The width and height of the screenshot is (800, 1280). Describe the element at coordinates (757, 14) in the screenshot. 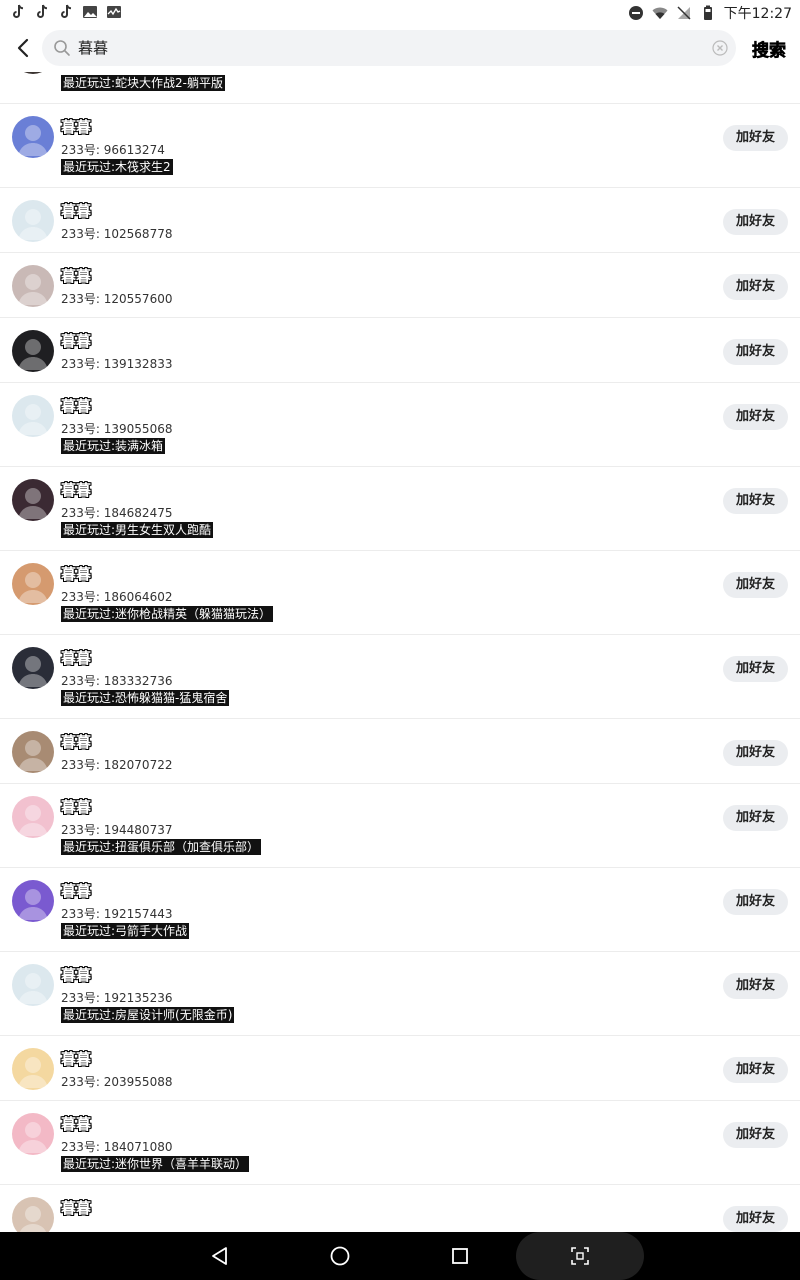

I see `status-time: 下午12:27` at that location.